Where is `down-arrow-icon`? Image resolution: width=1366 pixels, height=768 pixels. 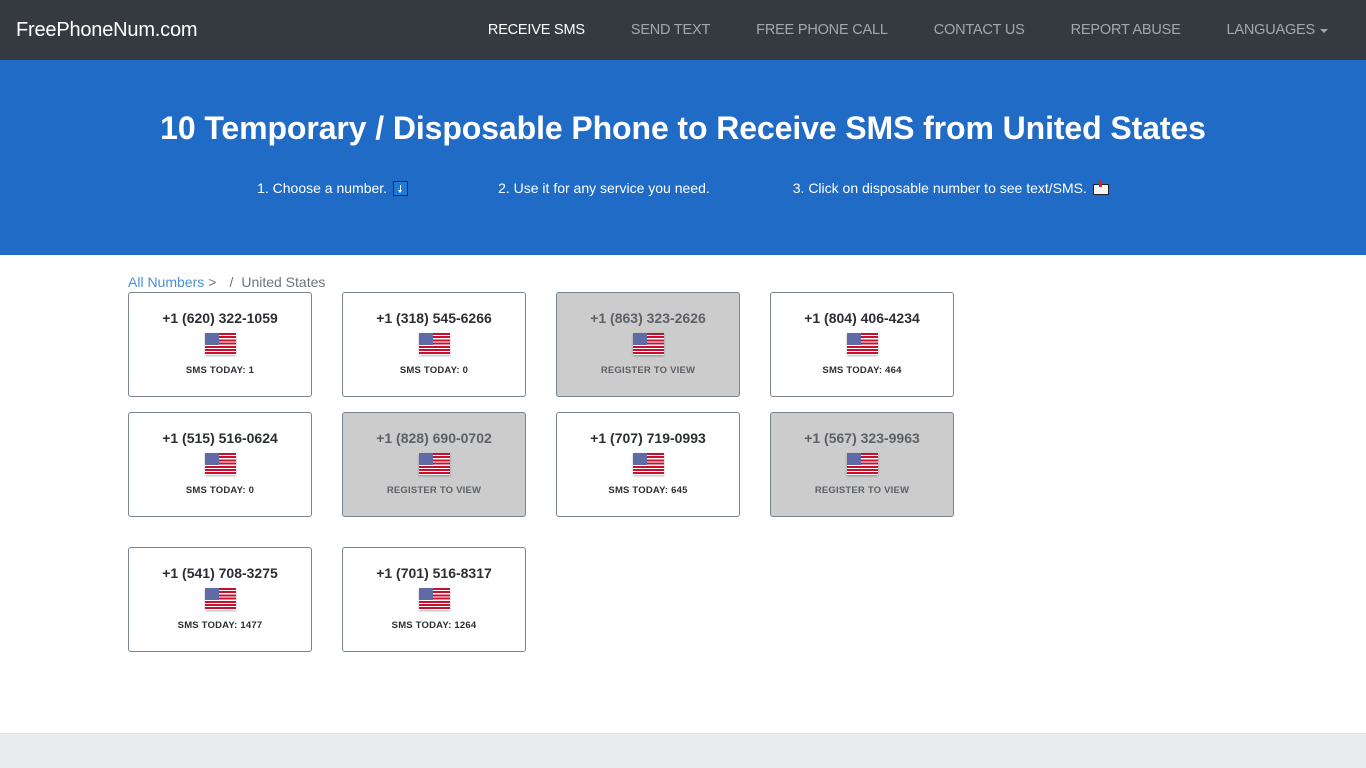 down-arrow-icon is located at coordinates (401, 188).